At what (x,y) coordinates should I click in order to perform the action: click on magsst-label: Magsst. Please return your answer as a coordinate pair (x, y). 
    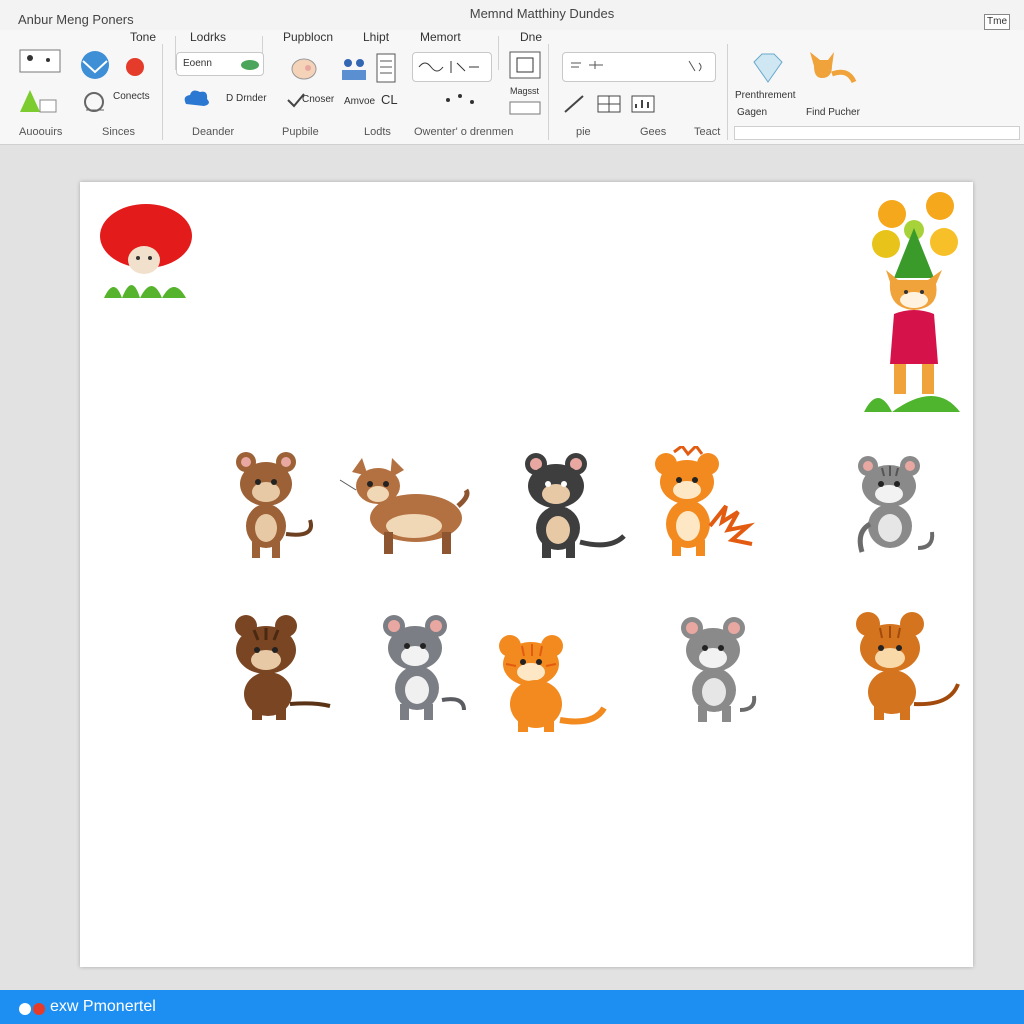
    Looking at the image, I should click on (525, 91).